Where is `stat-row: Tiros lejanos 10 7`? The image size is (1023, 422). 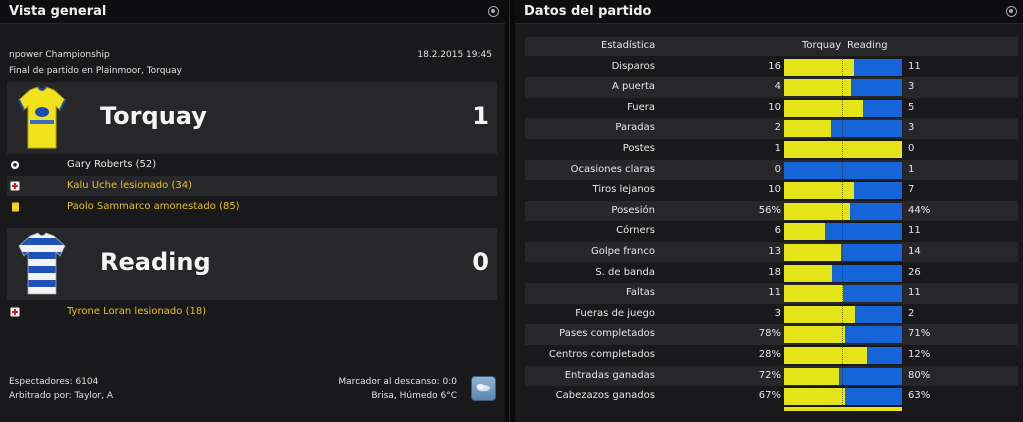
stat-row: Tiros lejanos 10 7 is located at coordinates (771, 190).